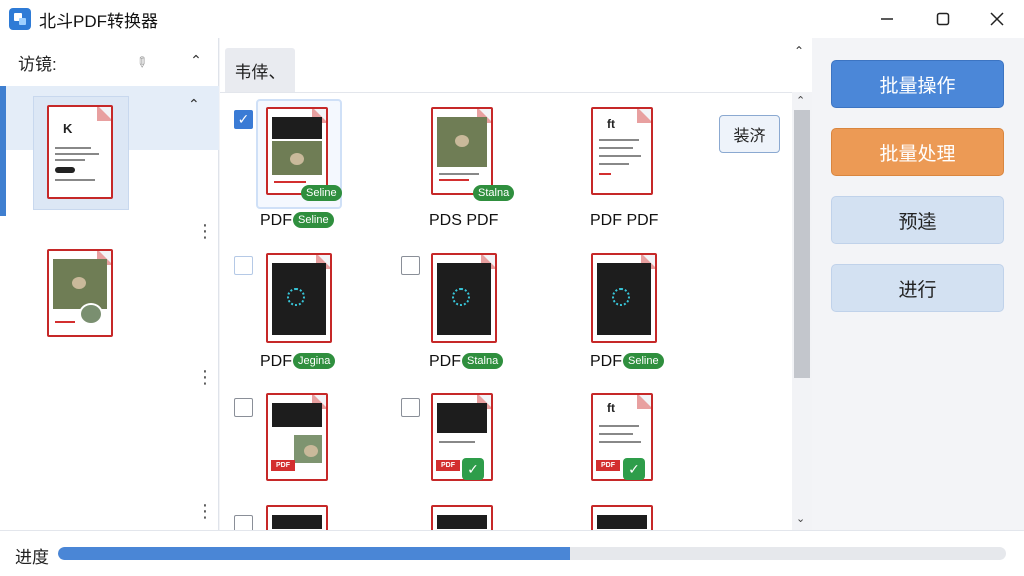  Describe the element at coordinates (494, 193) in the screenshot. I see `file-badge-2: Stalna` at that location.